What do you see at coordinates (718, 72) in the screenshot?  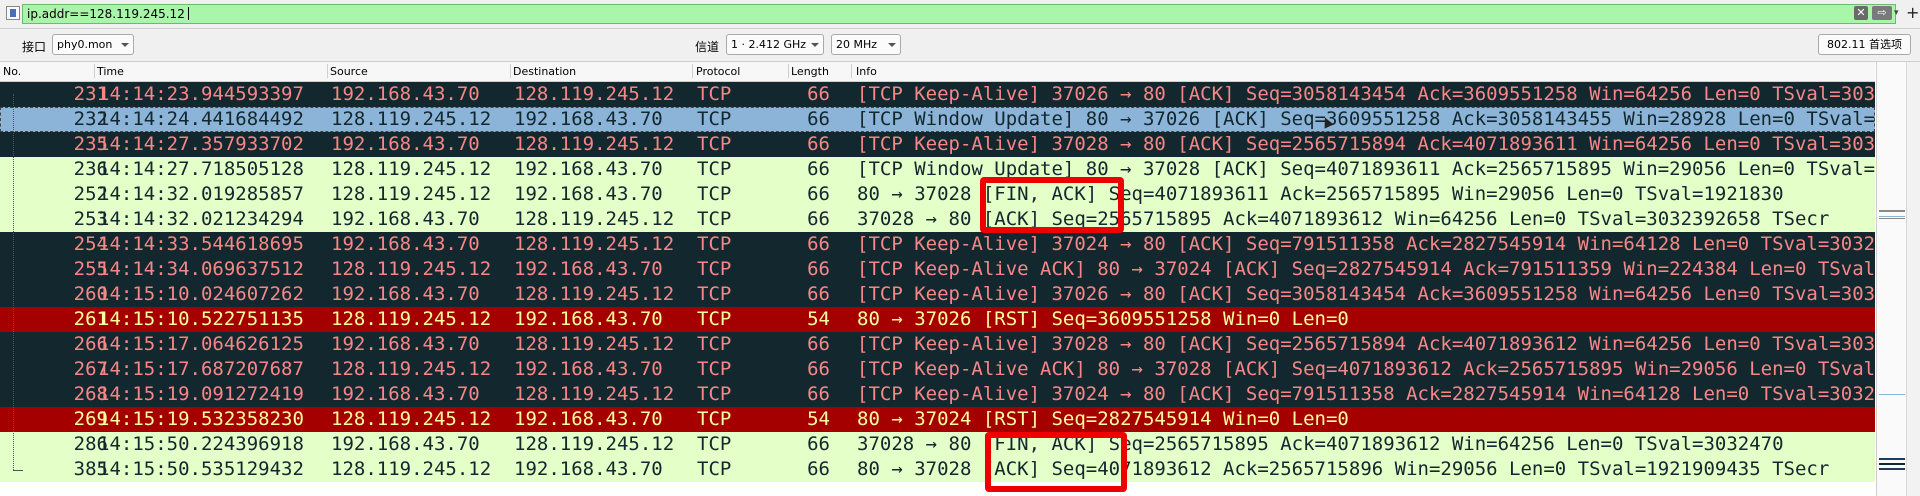 I see `column-header-protocol: Protocol` at bounding box center [718, 72].